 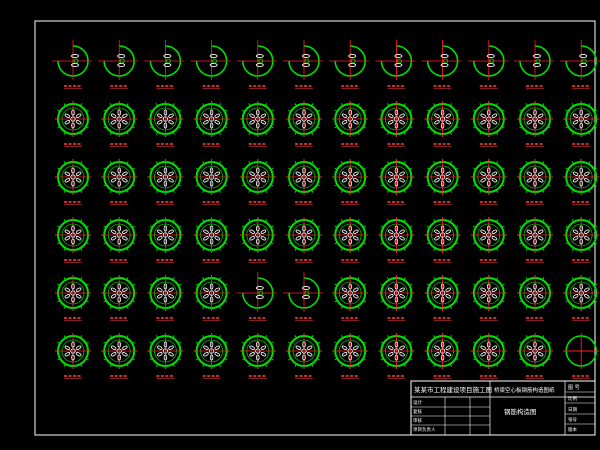 I want to click on version-label: 版本, so click(x=572, y=429).